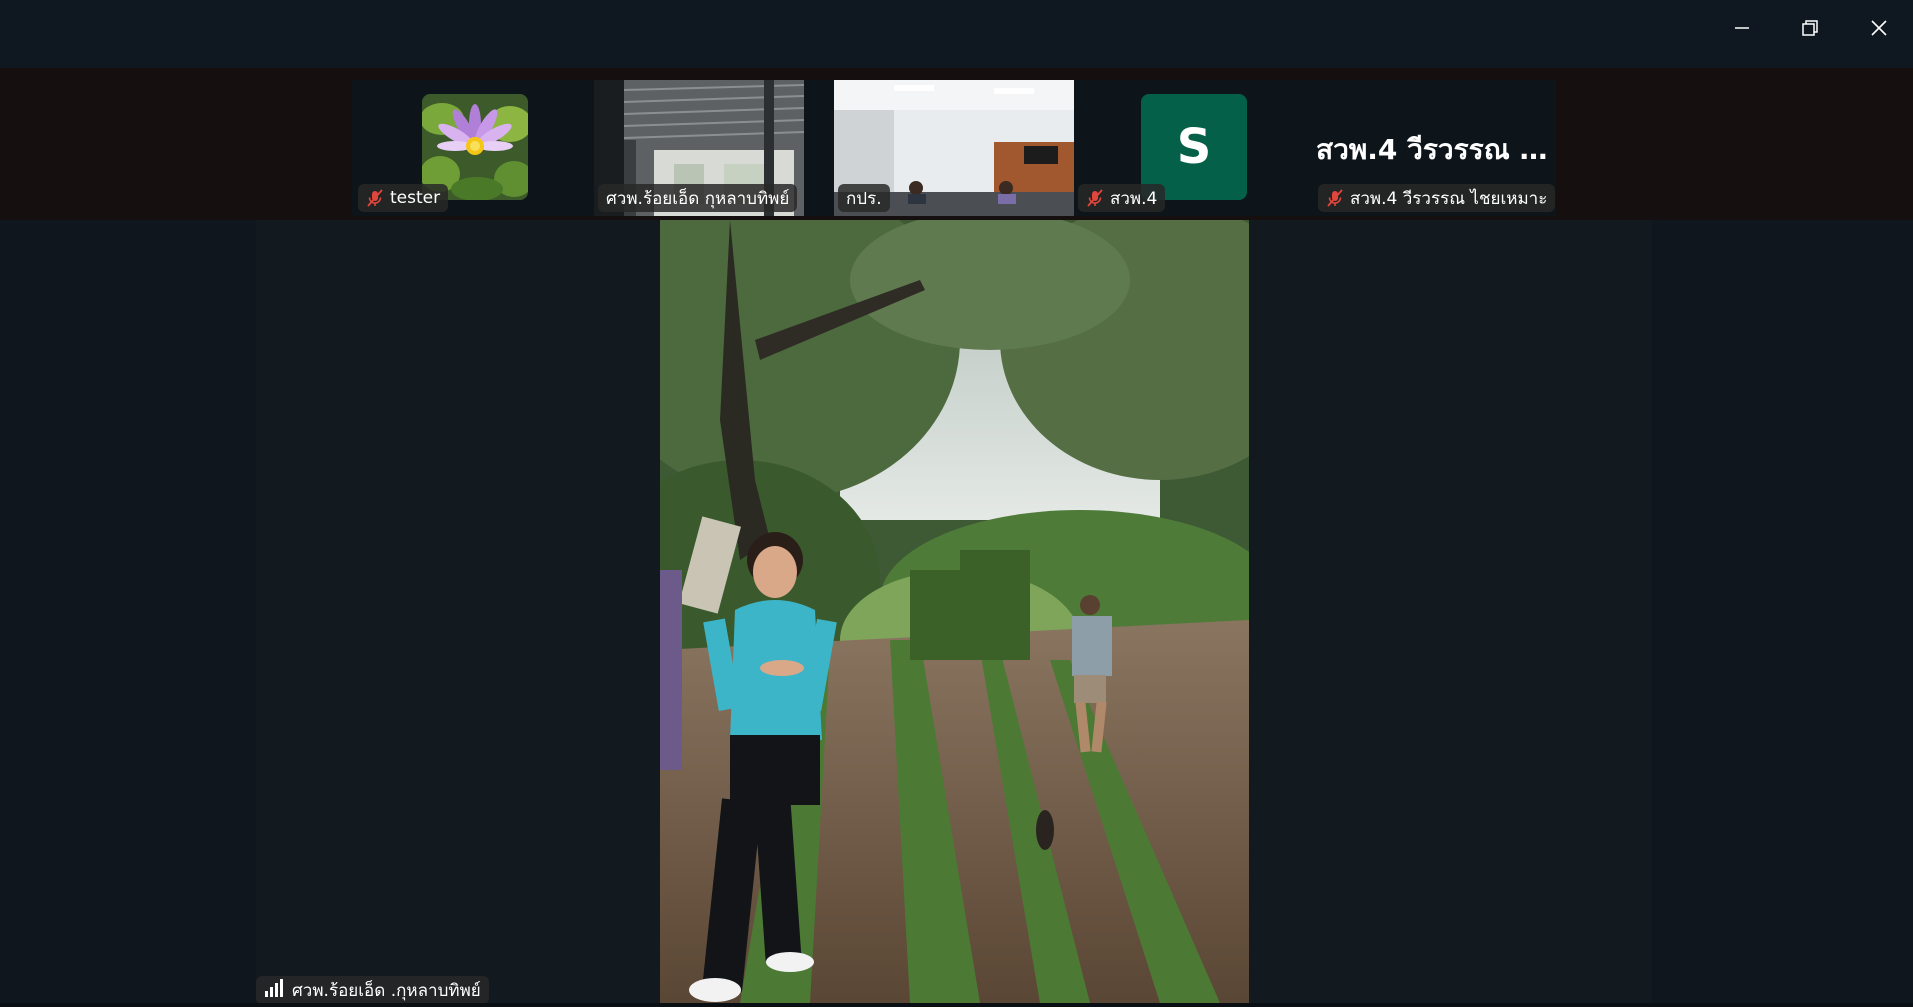 The width and height of the screenshot is (1913, 1007). Describe the element at coordinates (415, 198) in the screenshot. I see `participant-name: tester` at that location.